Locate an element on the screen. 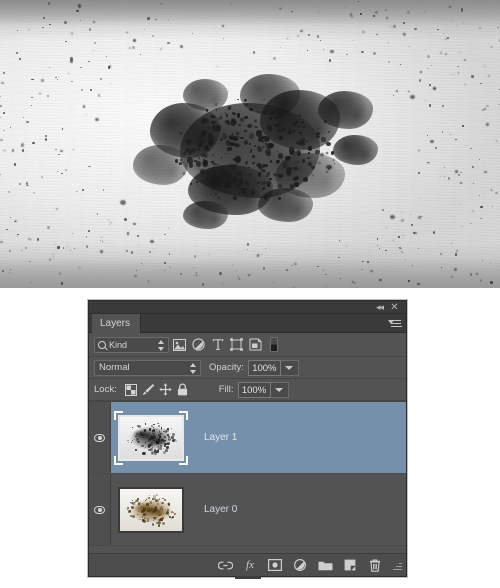 Image resolution: width=500 pixels, height=588 pixels. collapse-to-icons-icon: ◂◂ is located at coordinates (379, 307).